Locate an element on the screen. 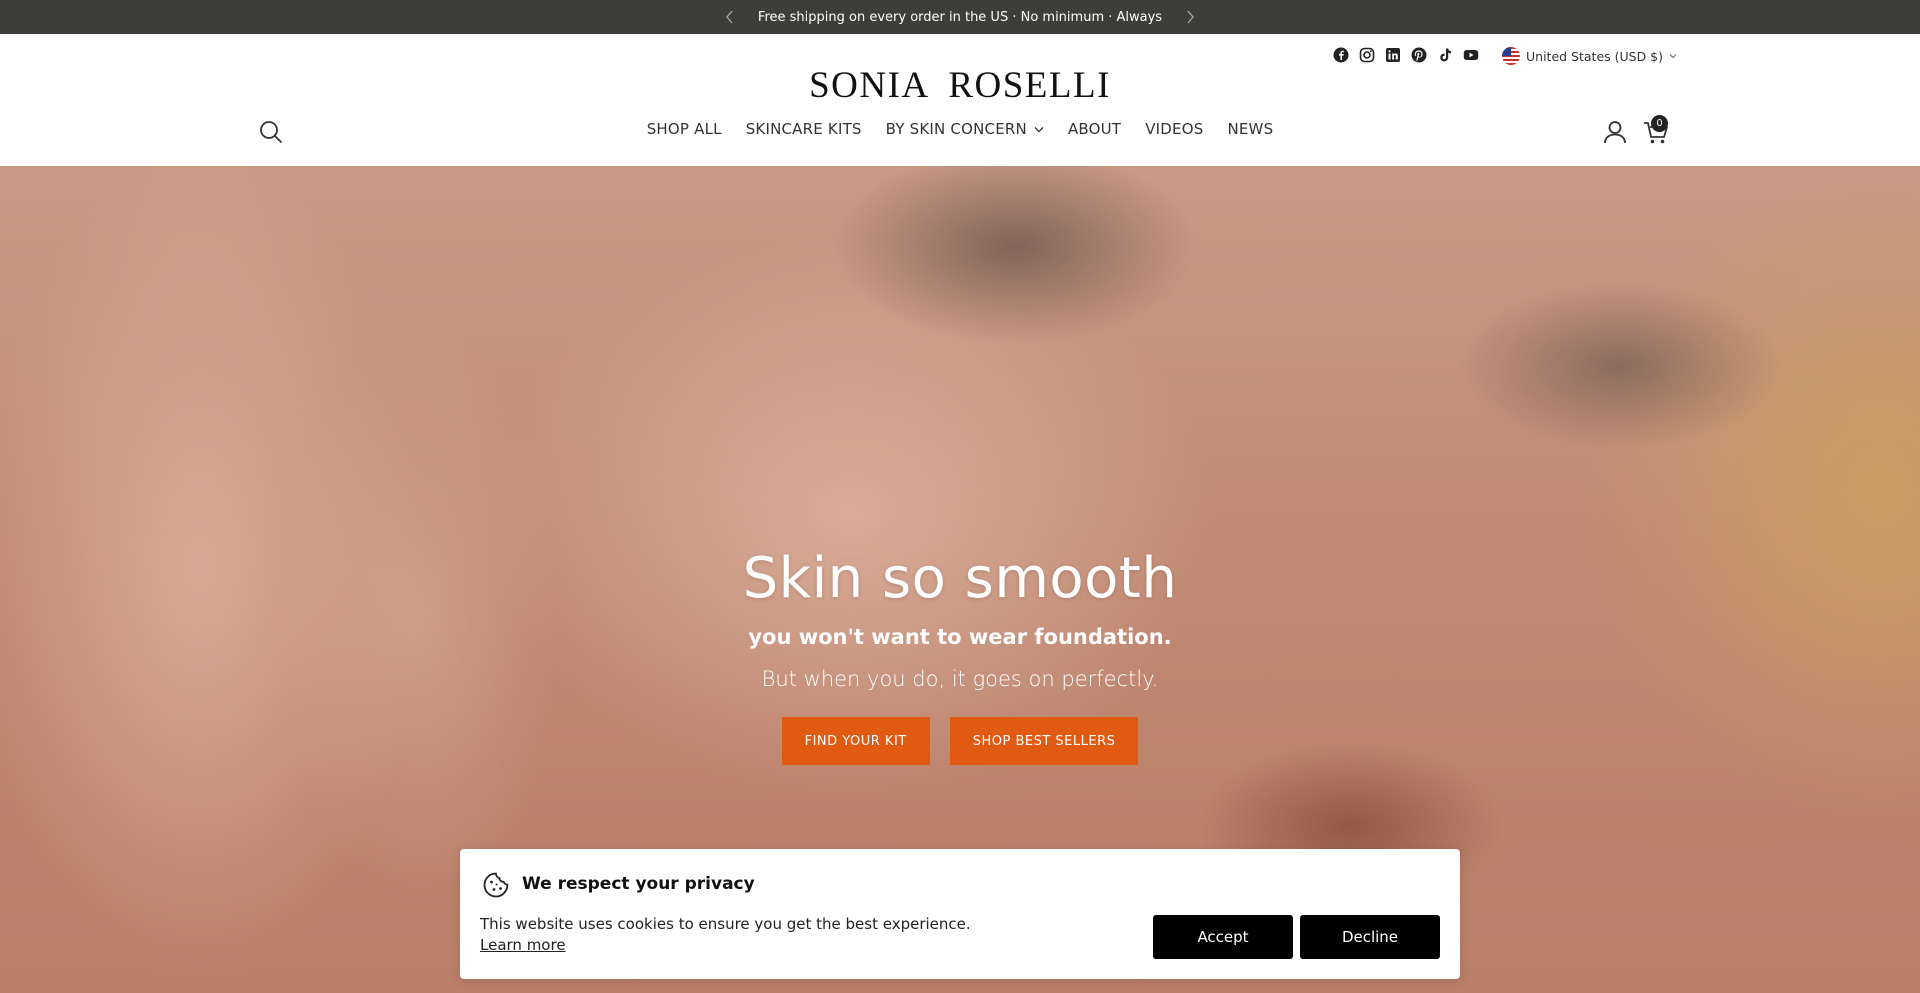  instagram-icon is located at coordinates (1367, 55).